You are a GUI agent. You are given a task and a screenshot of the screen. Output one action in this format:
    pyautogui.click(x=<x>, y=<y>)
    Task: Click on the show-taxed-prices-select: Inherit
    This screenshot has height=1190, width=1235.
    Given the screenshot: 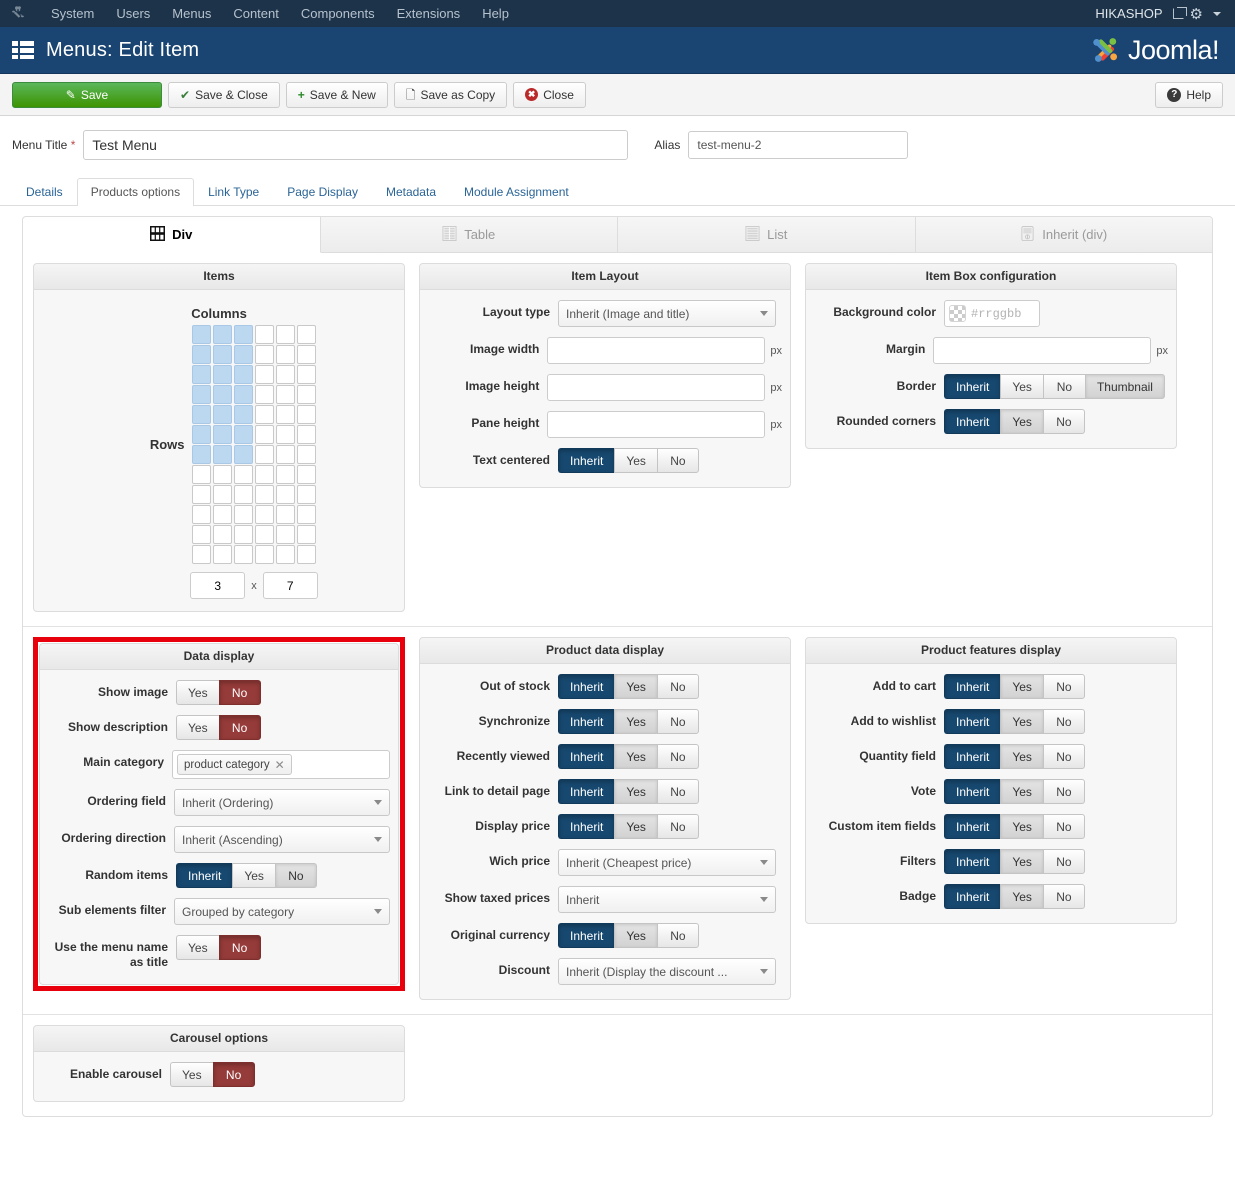 What is the action you would take?
    pyautogui.click(x=667, y=899)
    